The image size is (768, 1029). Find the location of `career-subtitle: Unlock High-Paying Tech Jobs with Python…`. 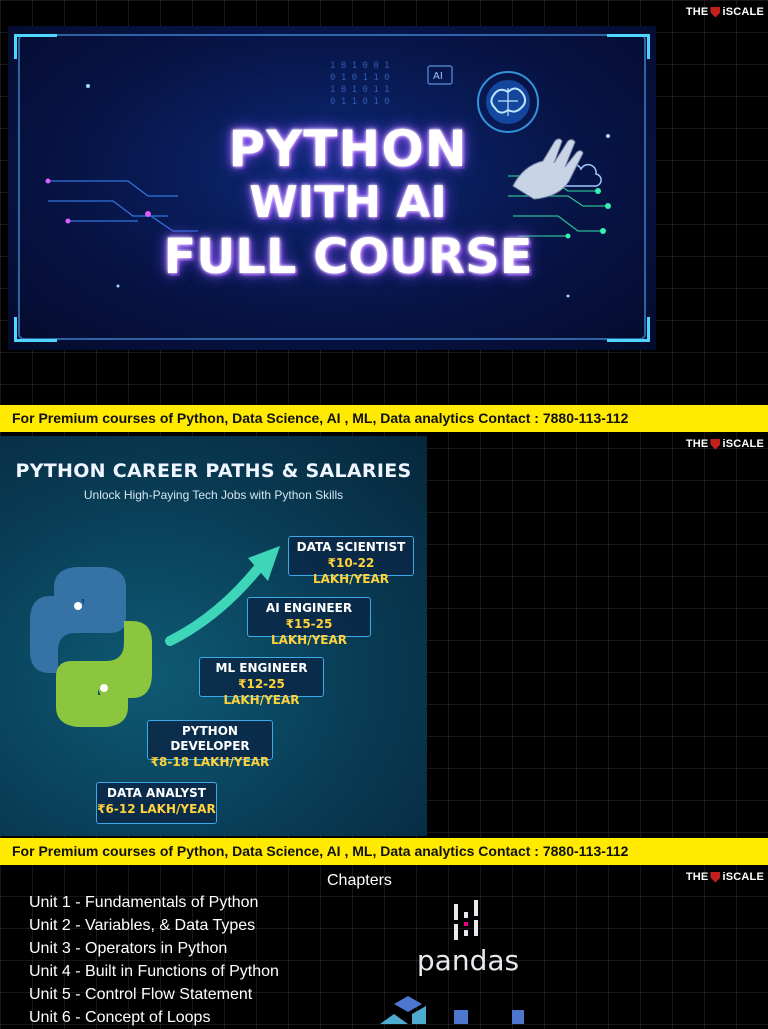

career-subtitle: Unlock High-Paying Tech Jobs with Python… is located at coordinates (213, 495).